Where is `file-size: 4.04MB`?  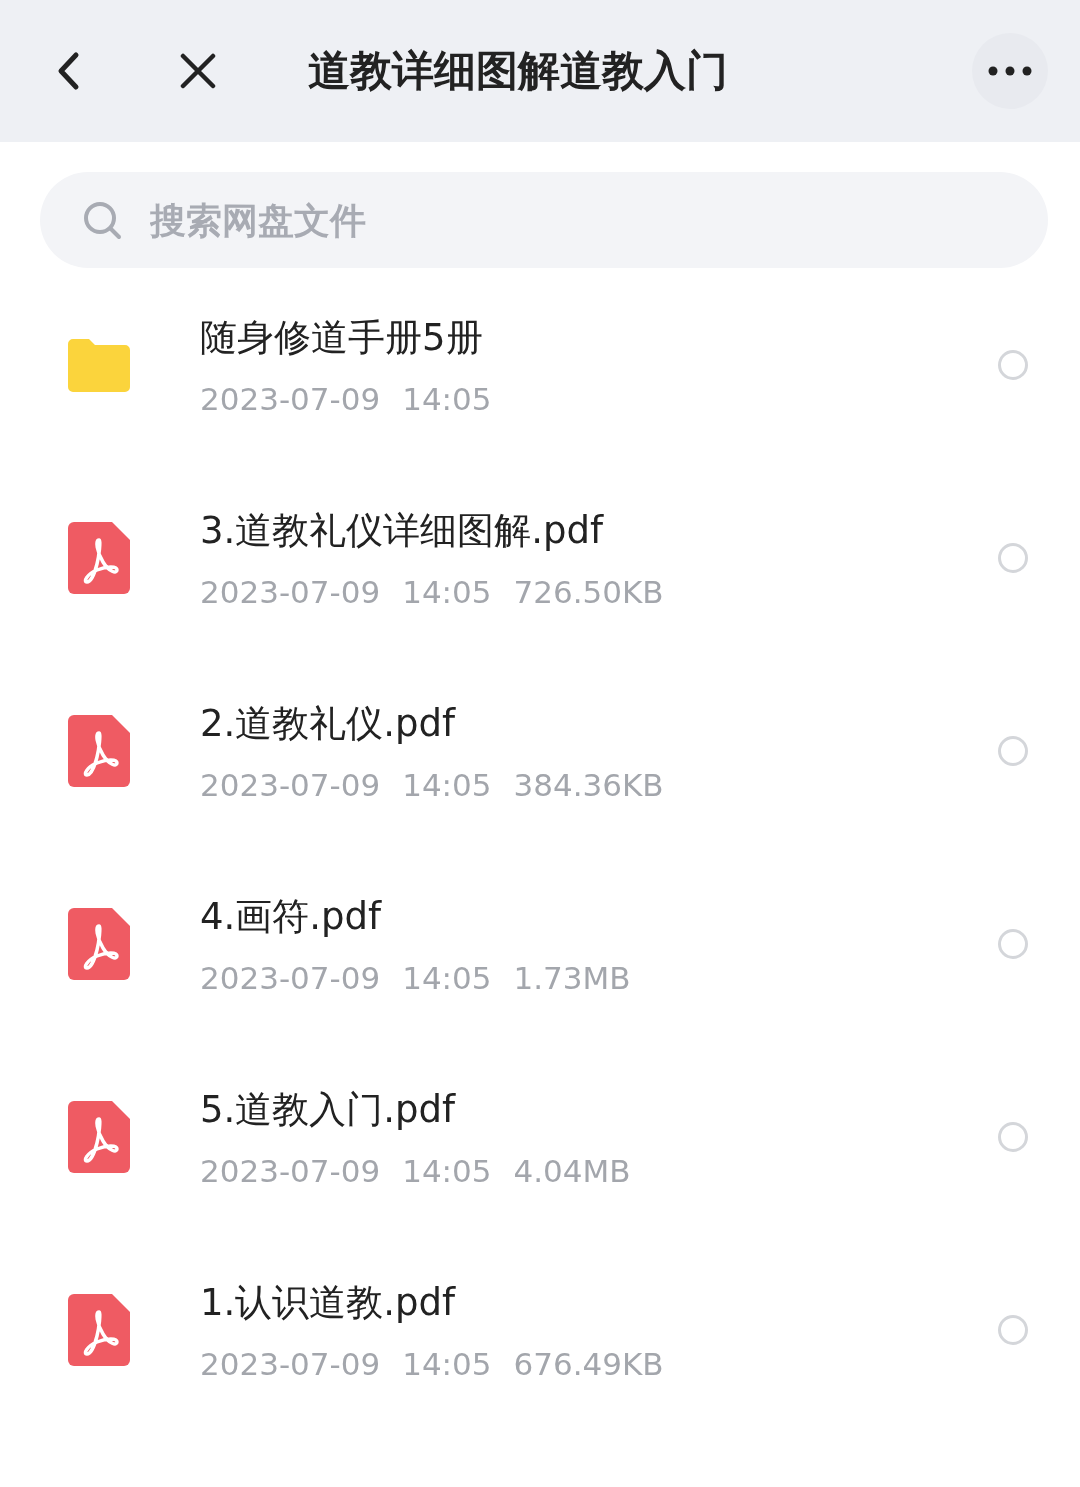 file-size: 4.04MB is located at coordinates (572, 1170).